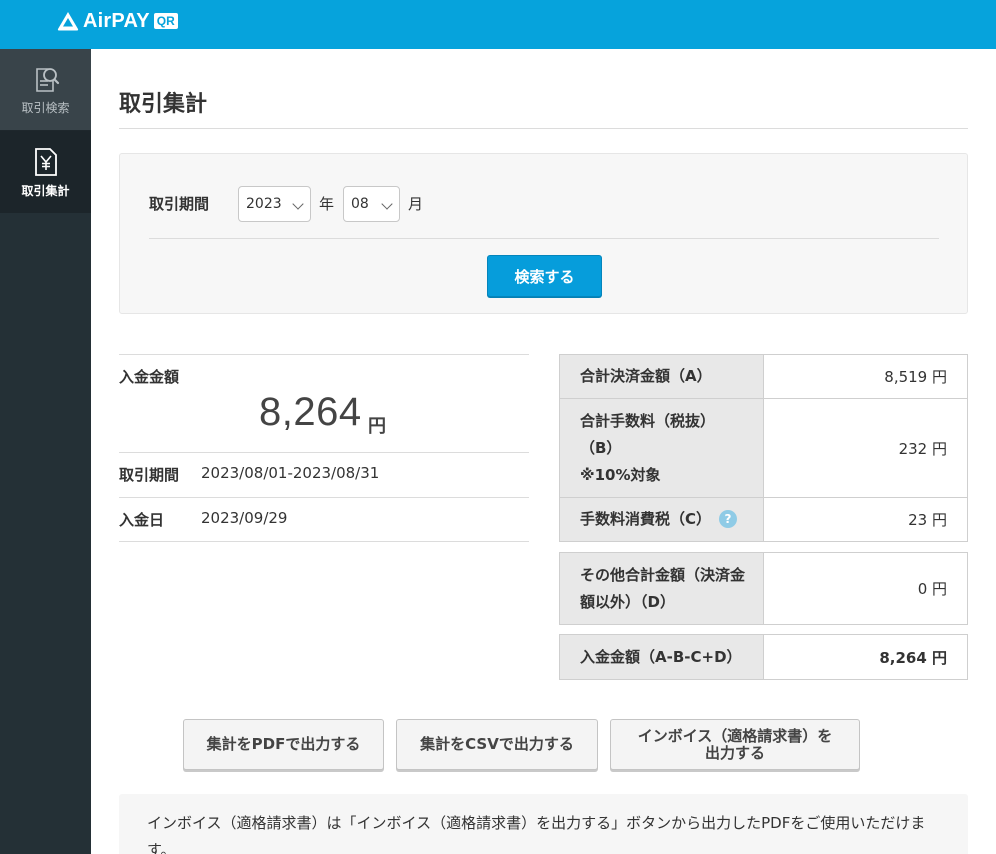  I want to click on year-select-value: 2023, so click(264, 204).